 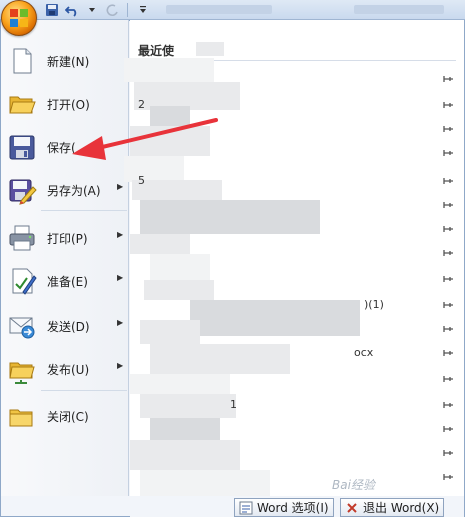 What do you see at coordinates (74, 191) in the screenshot?
I see `menu-item-label: 另存为(A)` at bounding box center [74, 191].